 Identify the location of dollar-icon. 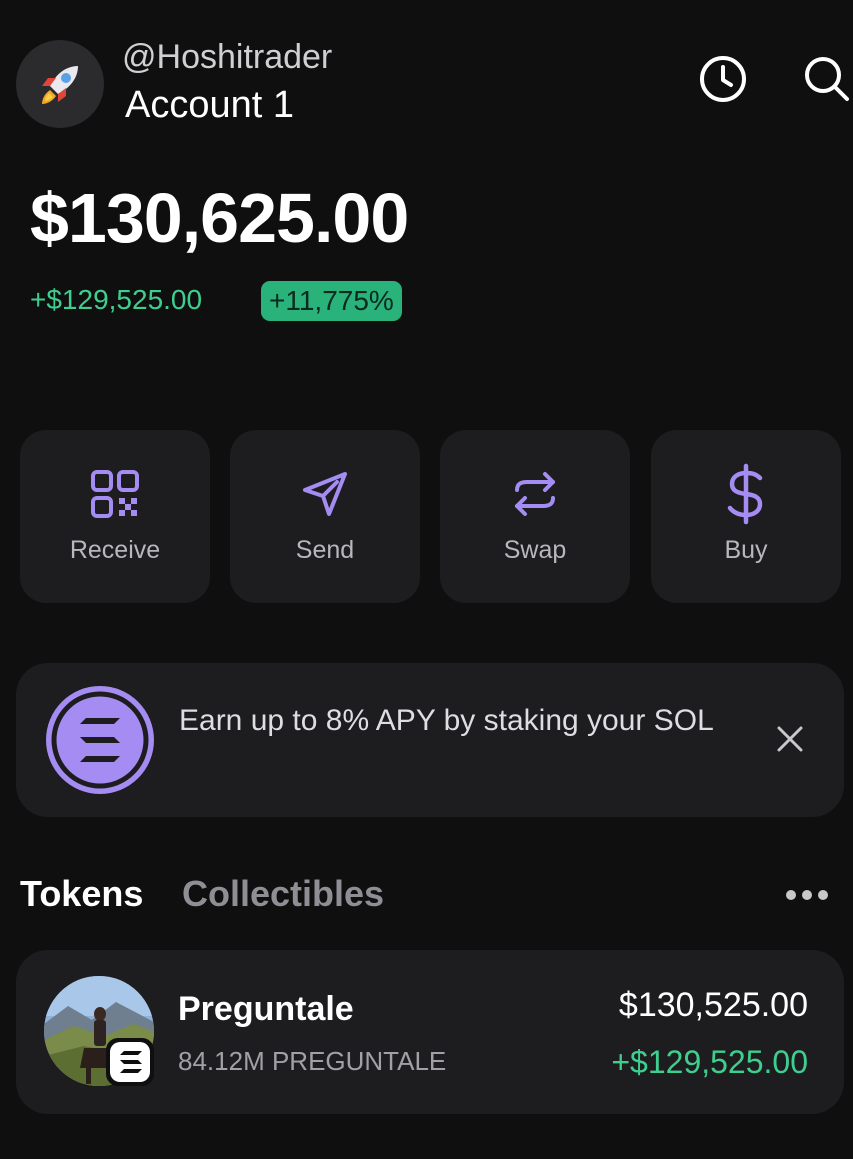
(746, 494).